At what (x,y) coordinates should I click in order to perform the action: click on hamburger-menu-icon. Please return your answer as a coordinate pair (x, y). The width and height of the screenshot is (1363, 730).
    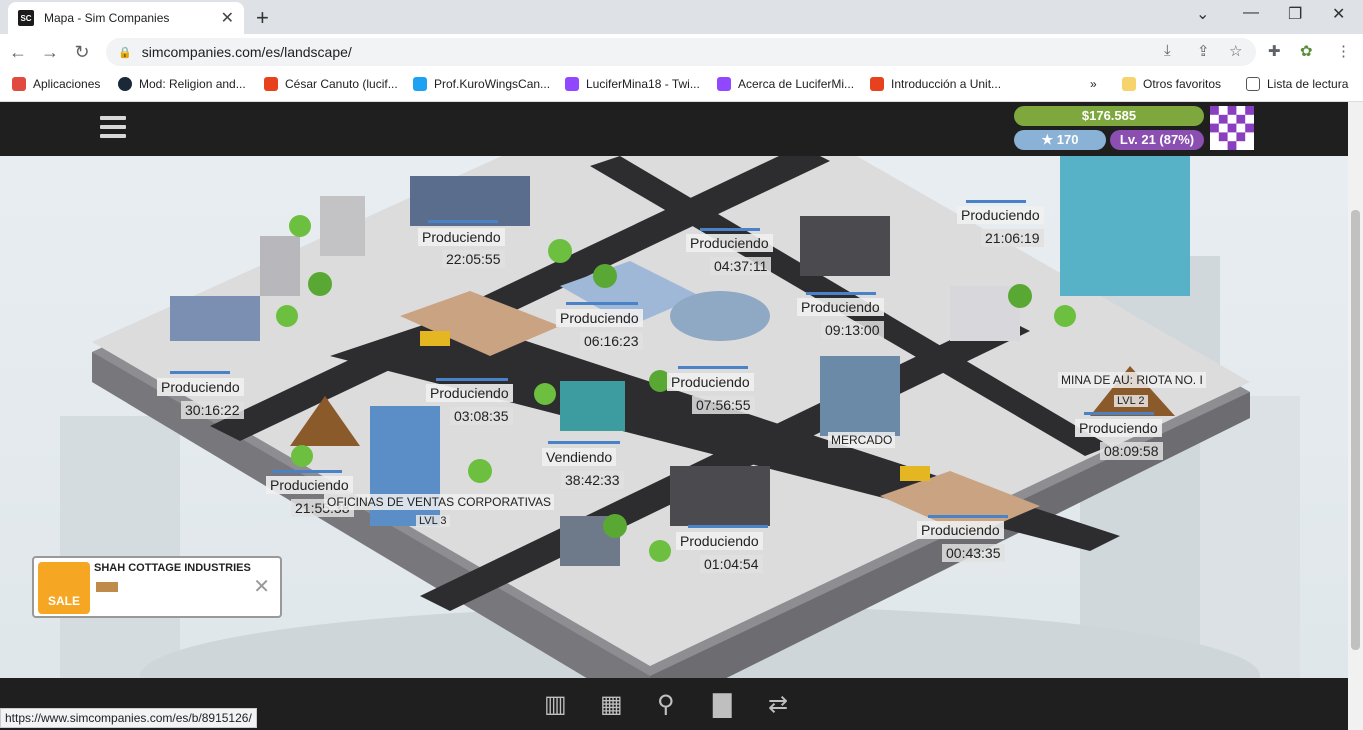
    Looking at the image, I should click on (113, 127).